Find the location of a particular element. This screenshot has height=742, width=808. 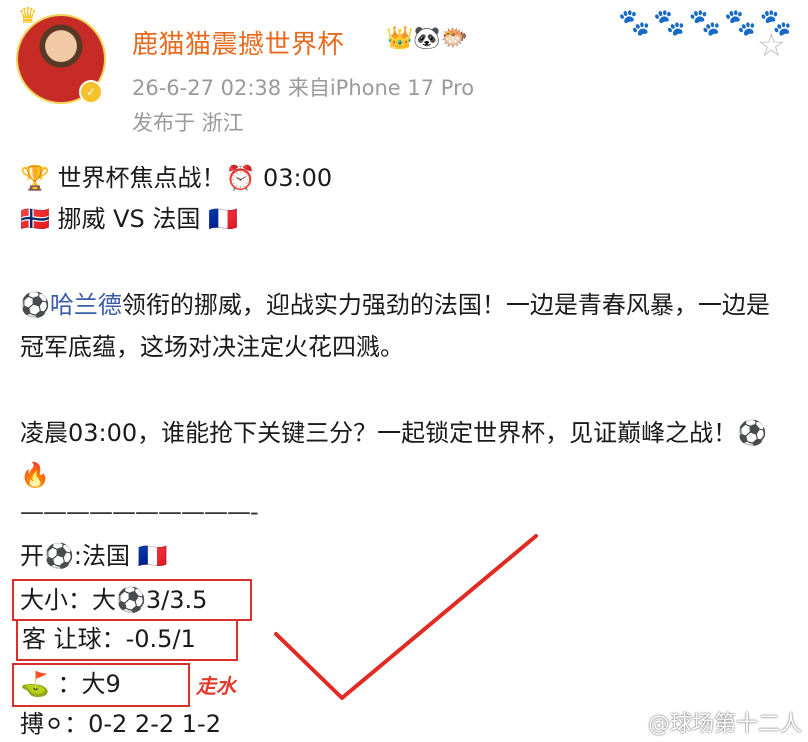

crown-icon: ♛ is located at coordinates (28, 16).